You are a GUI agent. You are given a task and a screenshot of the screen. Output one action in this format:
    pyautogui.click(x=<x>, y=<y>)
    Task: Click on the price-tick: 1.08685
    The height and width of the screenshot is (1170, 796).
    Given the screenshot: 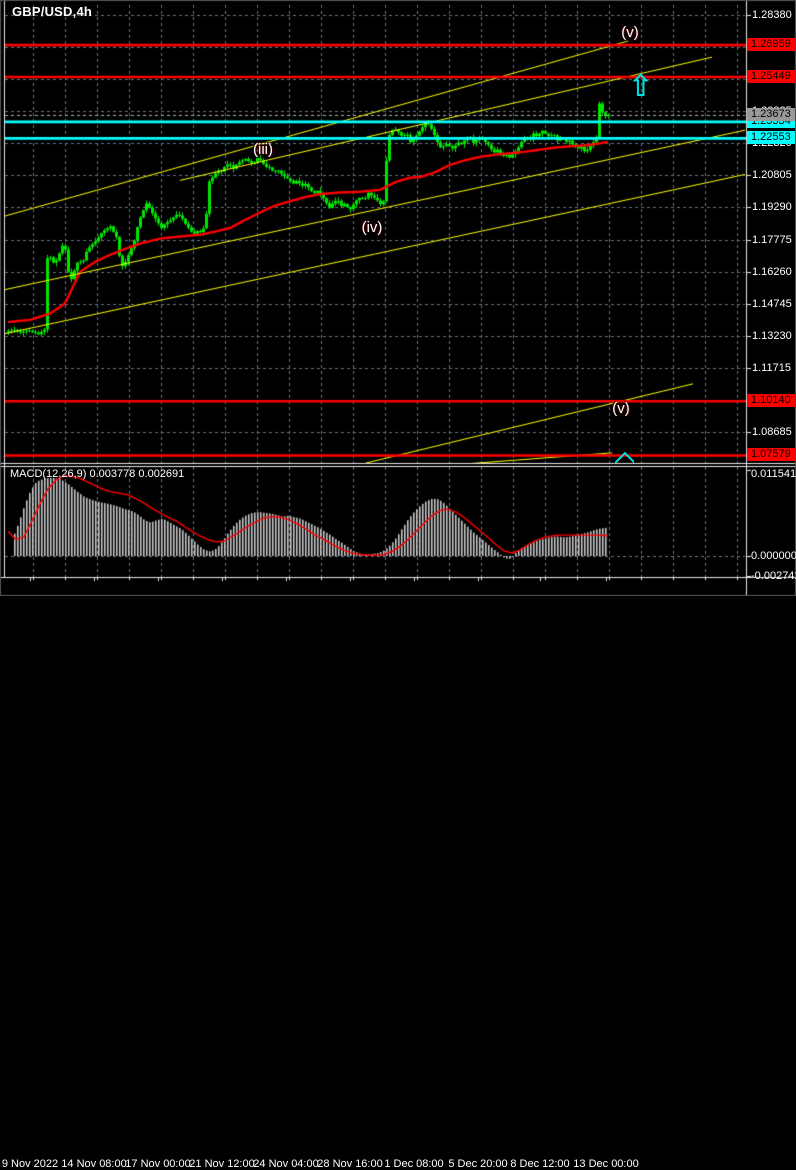 What is the action you would take?
    pyautogui.click(x=772, y=432)
    